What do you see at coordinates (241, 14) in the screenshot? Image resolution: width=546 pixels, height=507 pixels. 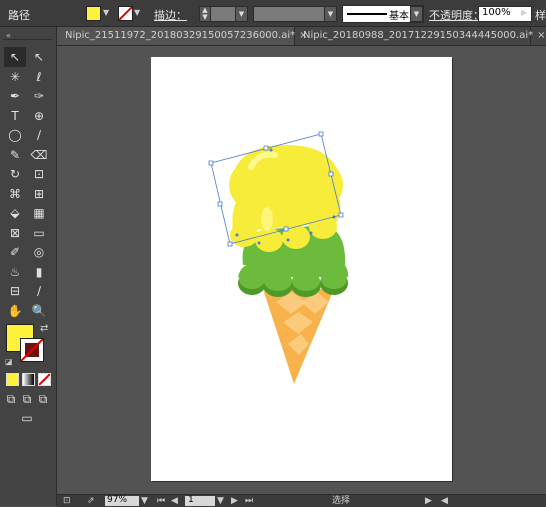 I see `stroke-weight-dropdown: ▼` at bounding box center [241, 14].